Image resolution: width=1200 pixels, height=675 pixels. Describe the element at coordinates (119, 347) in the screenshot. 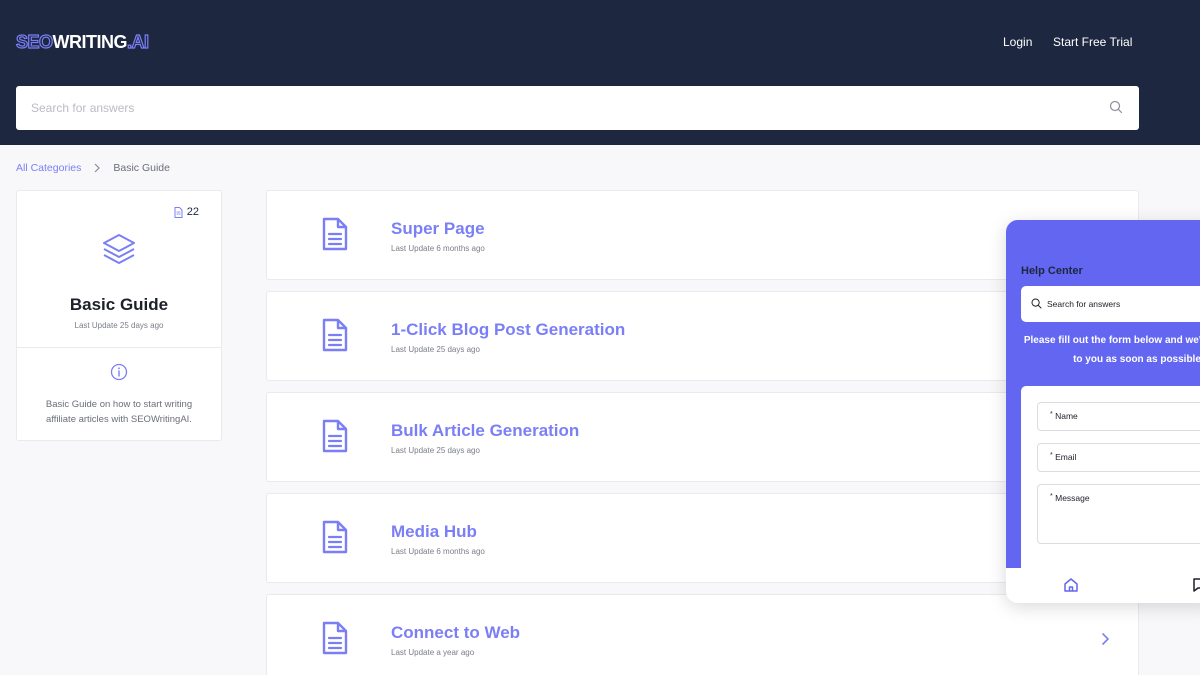

I see `divider` at that location.